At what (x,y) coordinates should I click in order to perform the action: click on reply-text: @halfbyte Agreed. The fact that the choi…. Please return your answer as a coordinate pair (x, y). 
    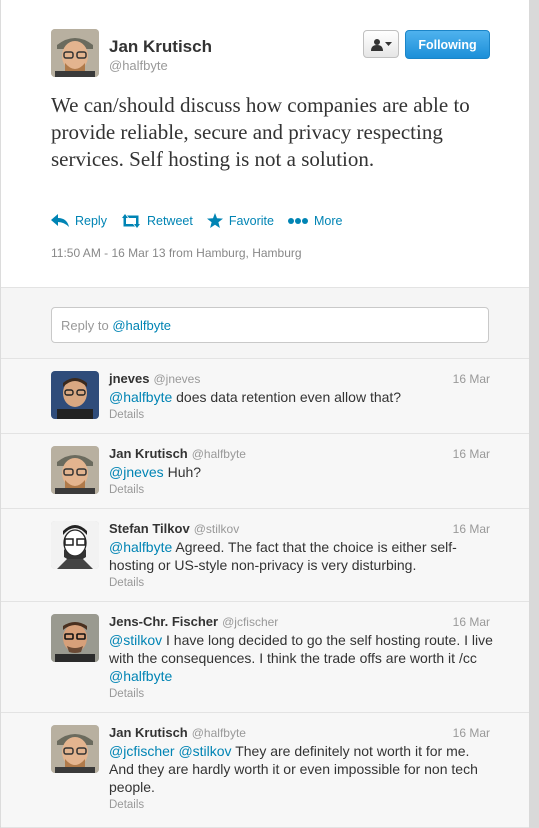
    Looking at the image, I should click on (301, 556).